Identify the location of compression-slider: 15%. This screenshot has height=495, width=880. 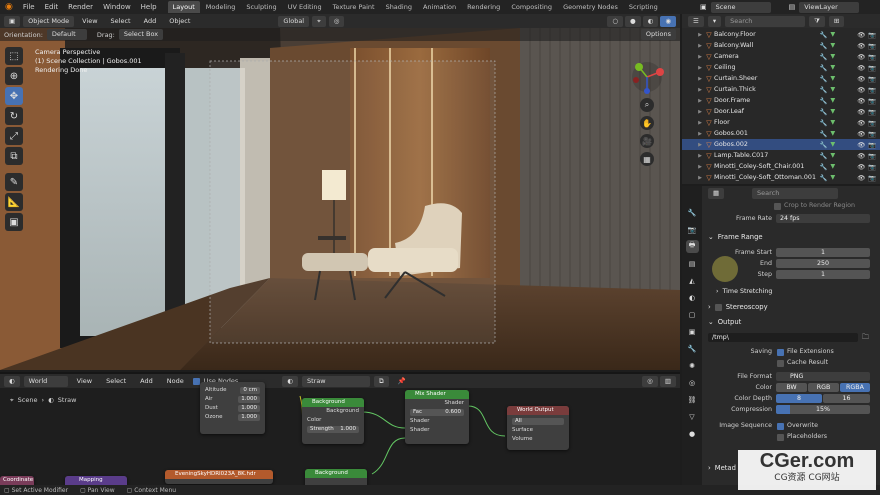
(823, 409).